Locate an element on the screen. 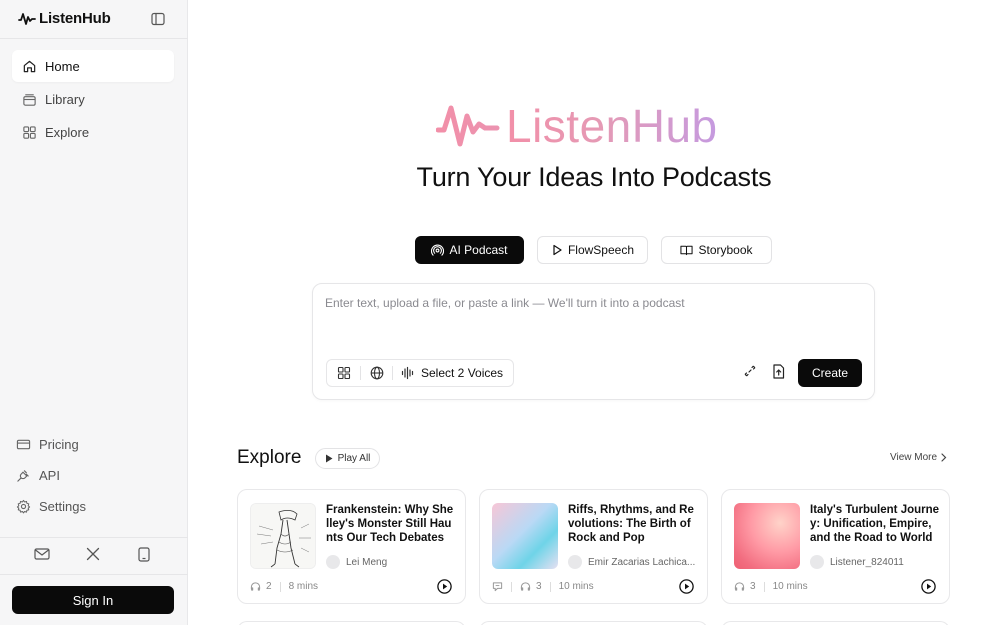  sidebar-nav: Home Library Explore is located at coordinates (93, 99).